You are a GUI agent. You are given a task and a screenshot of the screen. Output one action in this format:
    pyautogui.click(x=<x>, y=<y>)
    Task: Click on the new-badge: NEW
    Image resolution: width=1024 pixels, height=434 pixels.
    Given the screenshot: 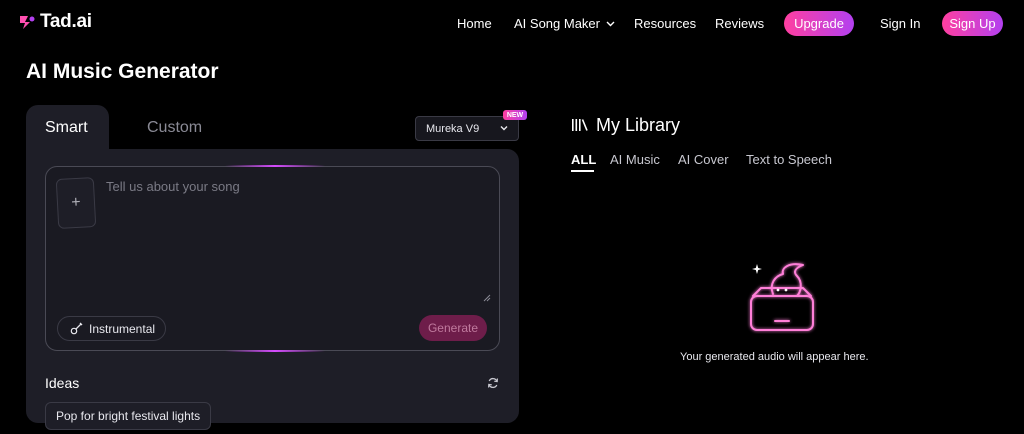 What is the action you would take?
    pyautogui.click(x=515, y=115)
    